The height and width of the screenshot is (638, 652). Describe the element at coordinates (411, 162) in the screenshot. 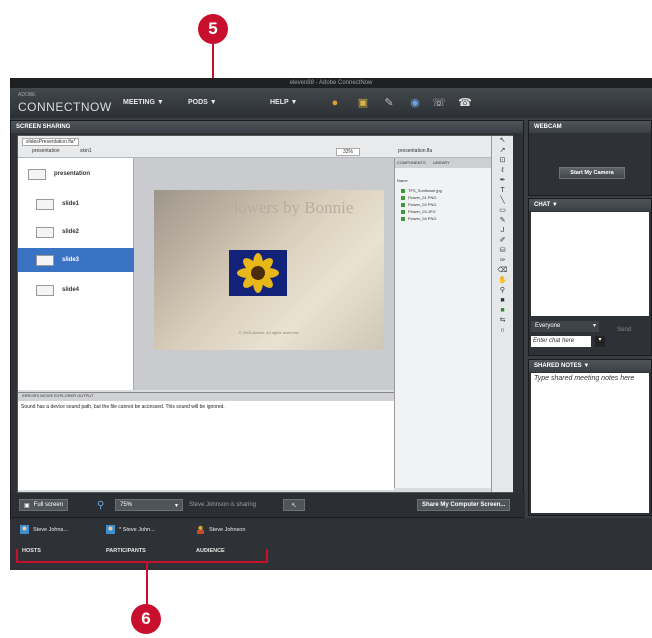

I see `library-tab-components: COMPONENTS` at that location.